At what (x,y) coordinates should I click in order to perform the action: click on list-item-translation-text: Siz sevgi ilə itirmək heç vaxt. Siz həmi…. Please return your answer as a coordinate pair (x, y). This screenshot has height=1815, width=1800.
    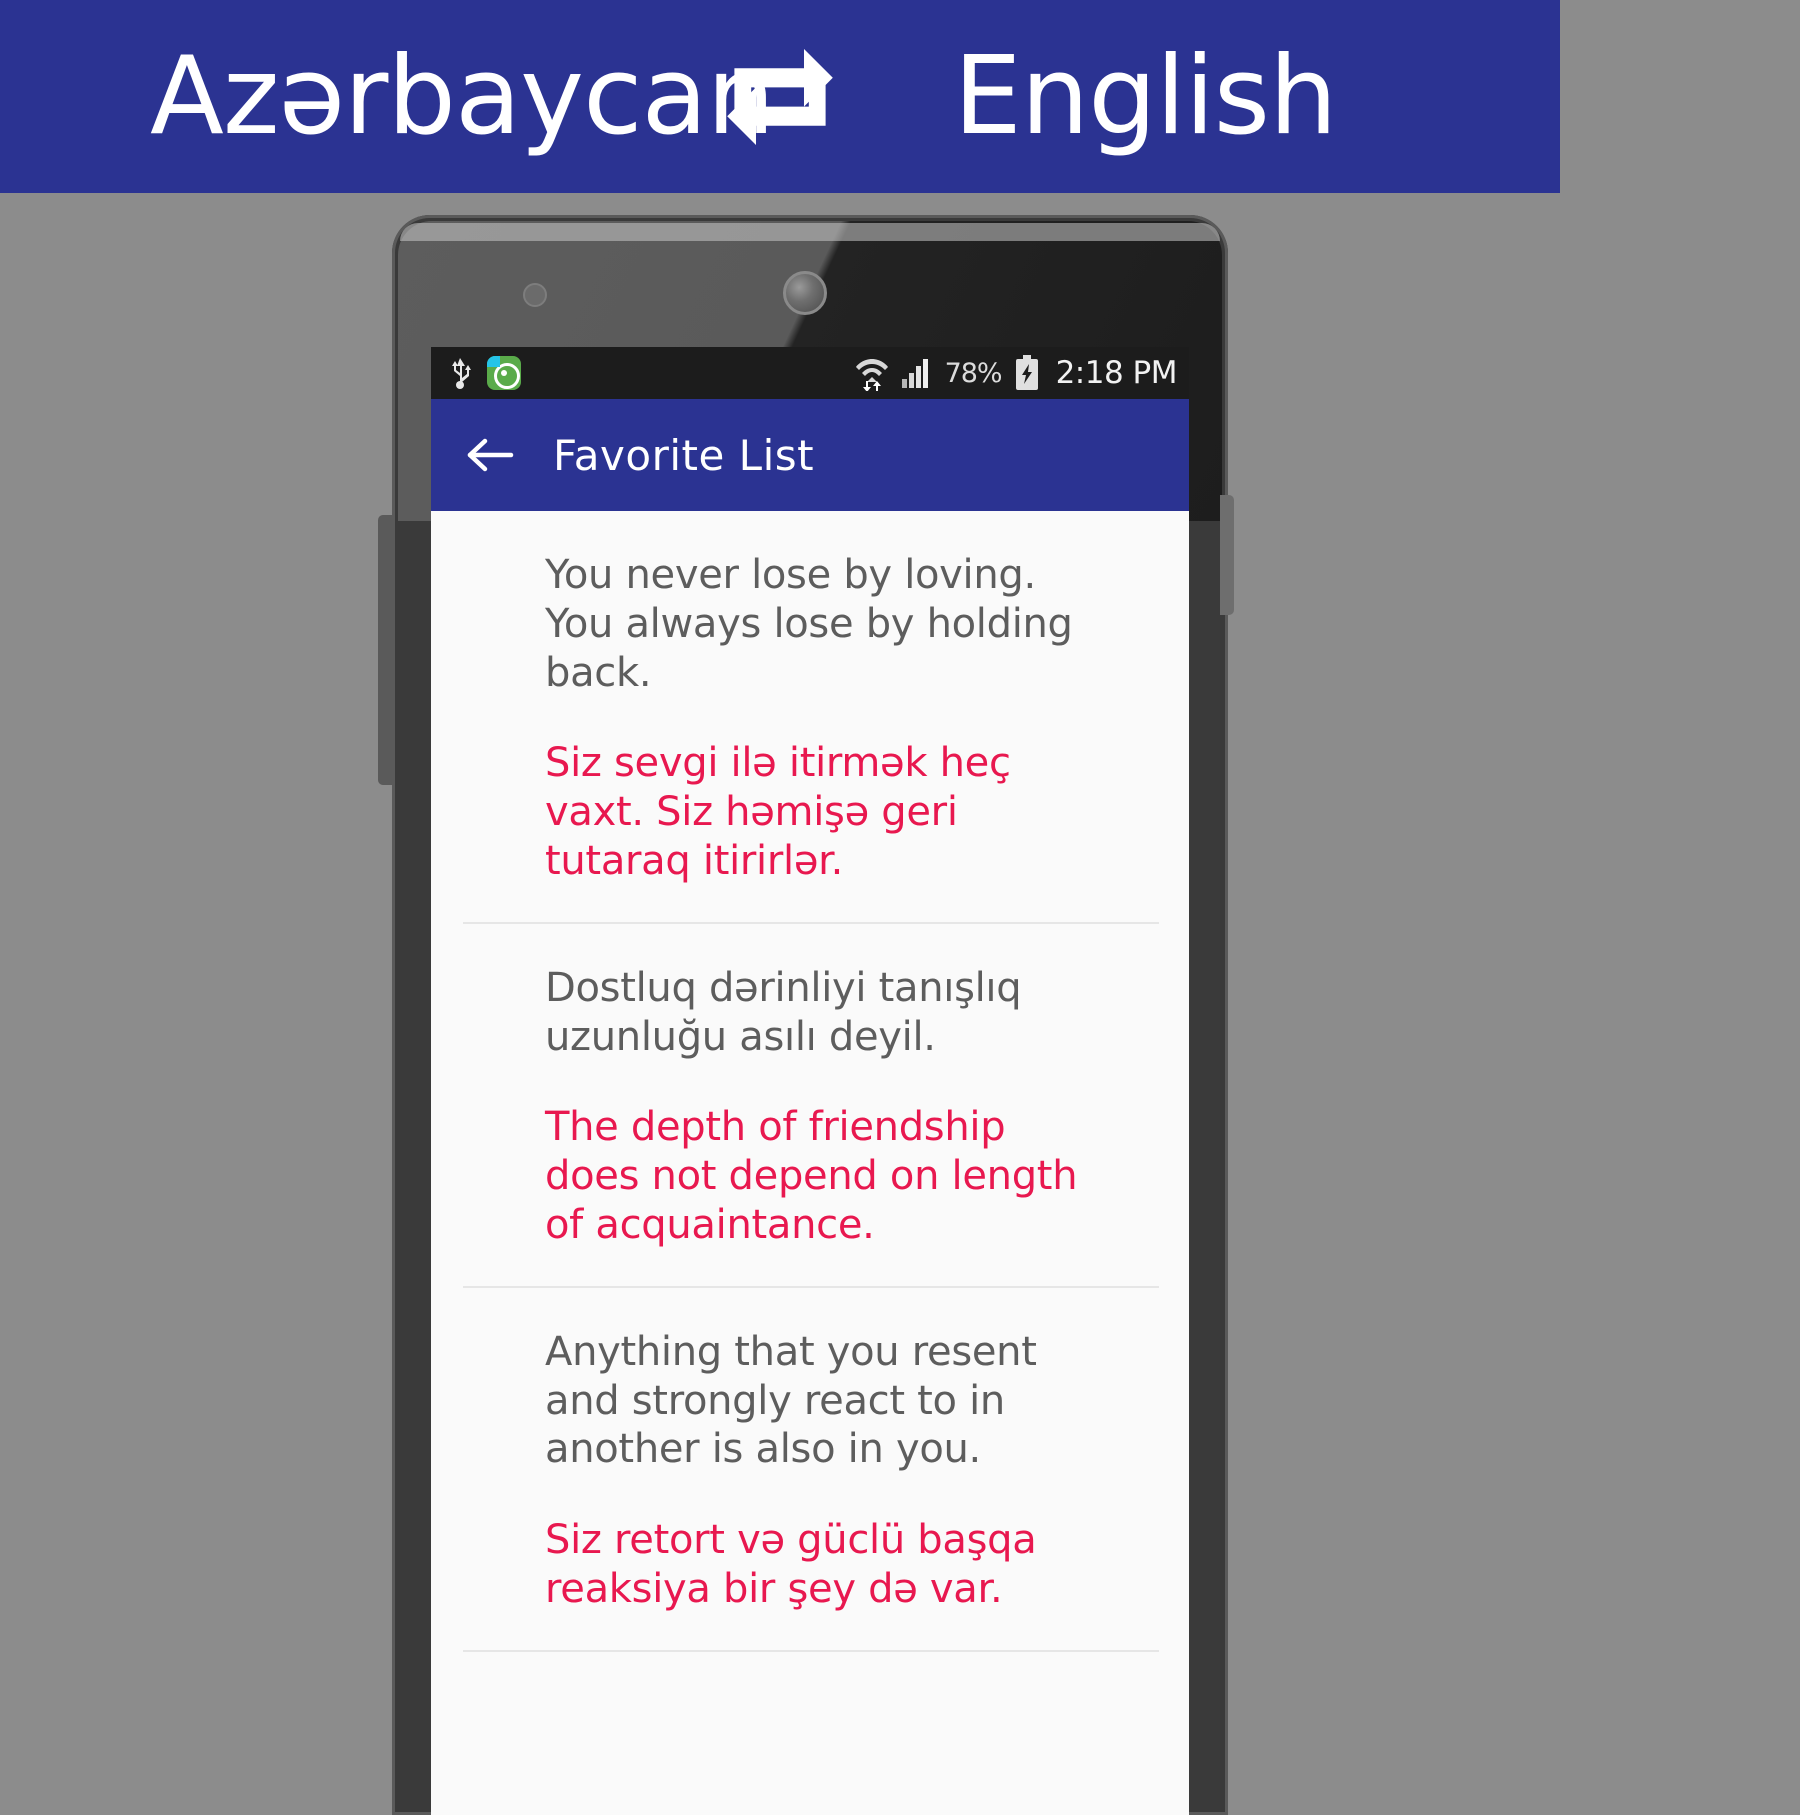
    Looking at the image, I should click on (778, 812).